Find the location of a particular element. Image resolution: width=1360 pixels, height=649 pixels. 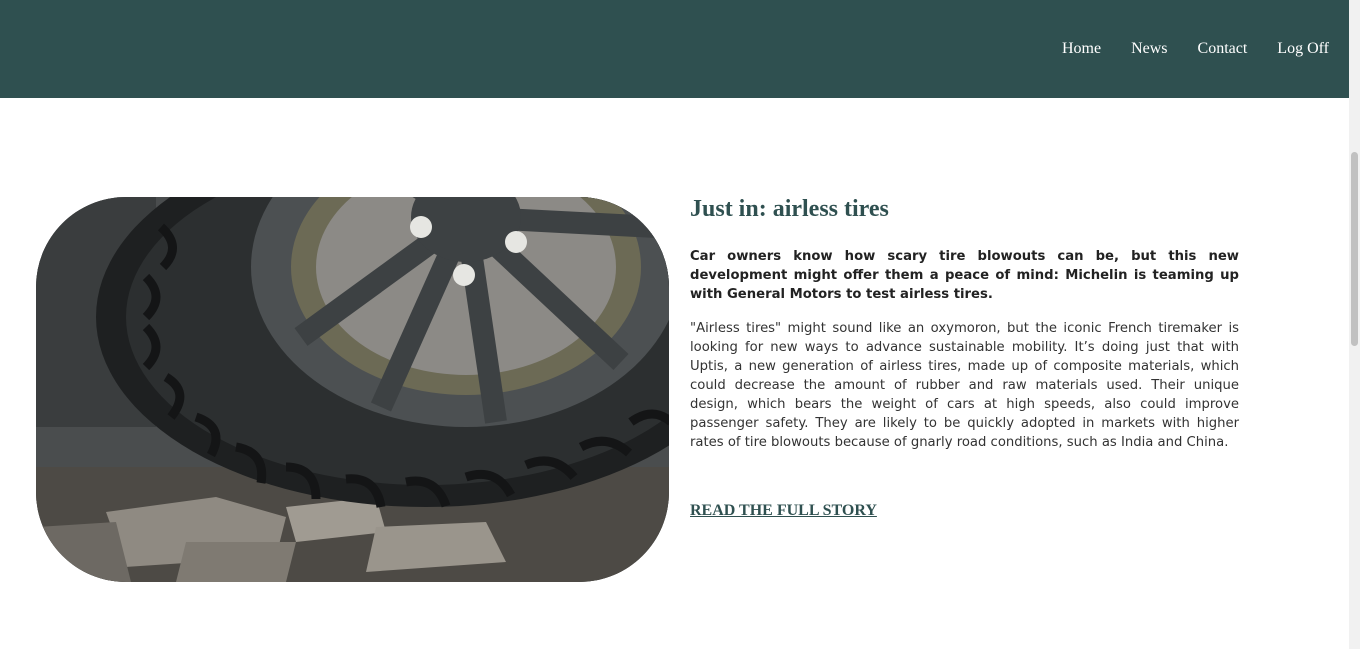

site-header: Home News Contact Log Off is located at coordinates (674, 49).